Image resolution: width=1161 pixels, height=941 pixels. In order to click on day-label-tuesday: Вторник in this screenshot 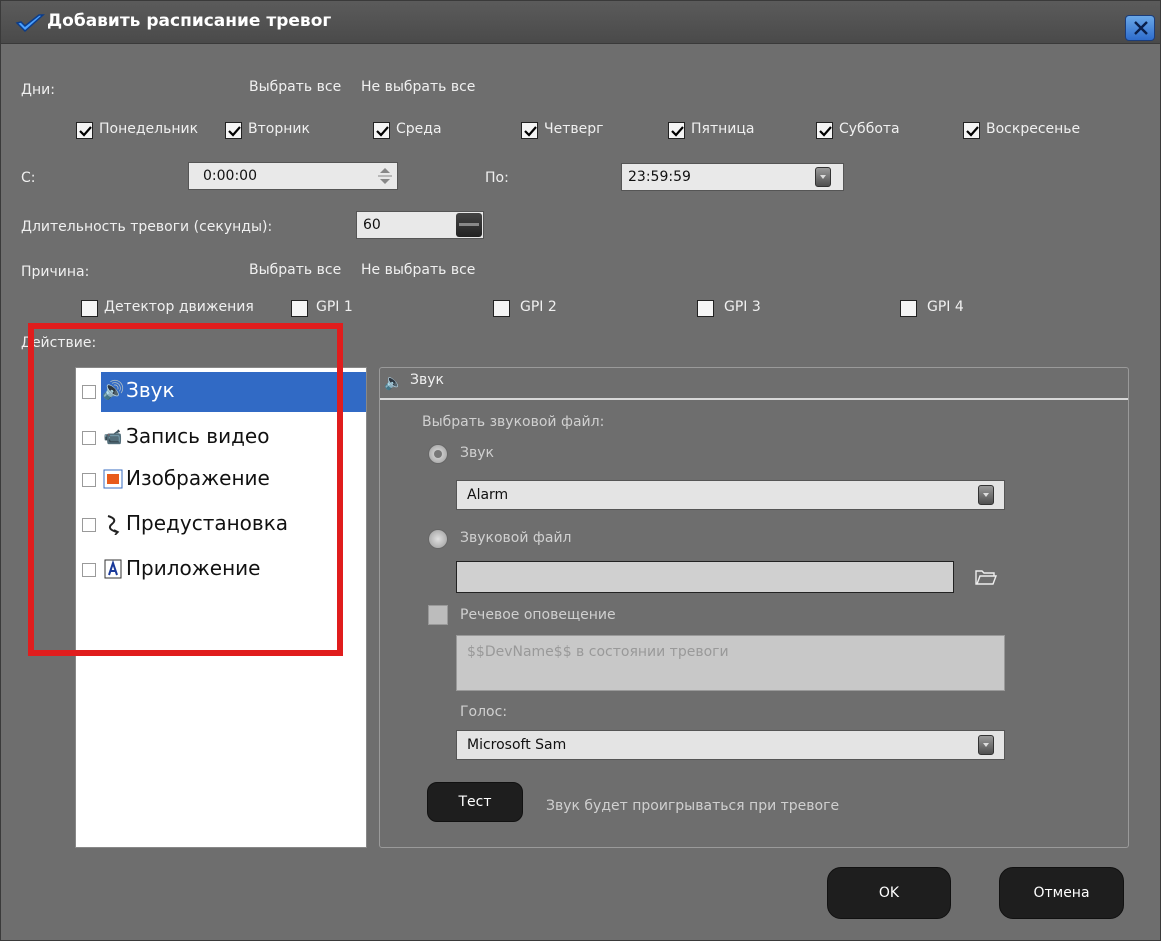, I will do `click(279, 129)`.